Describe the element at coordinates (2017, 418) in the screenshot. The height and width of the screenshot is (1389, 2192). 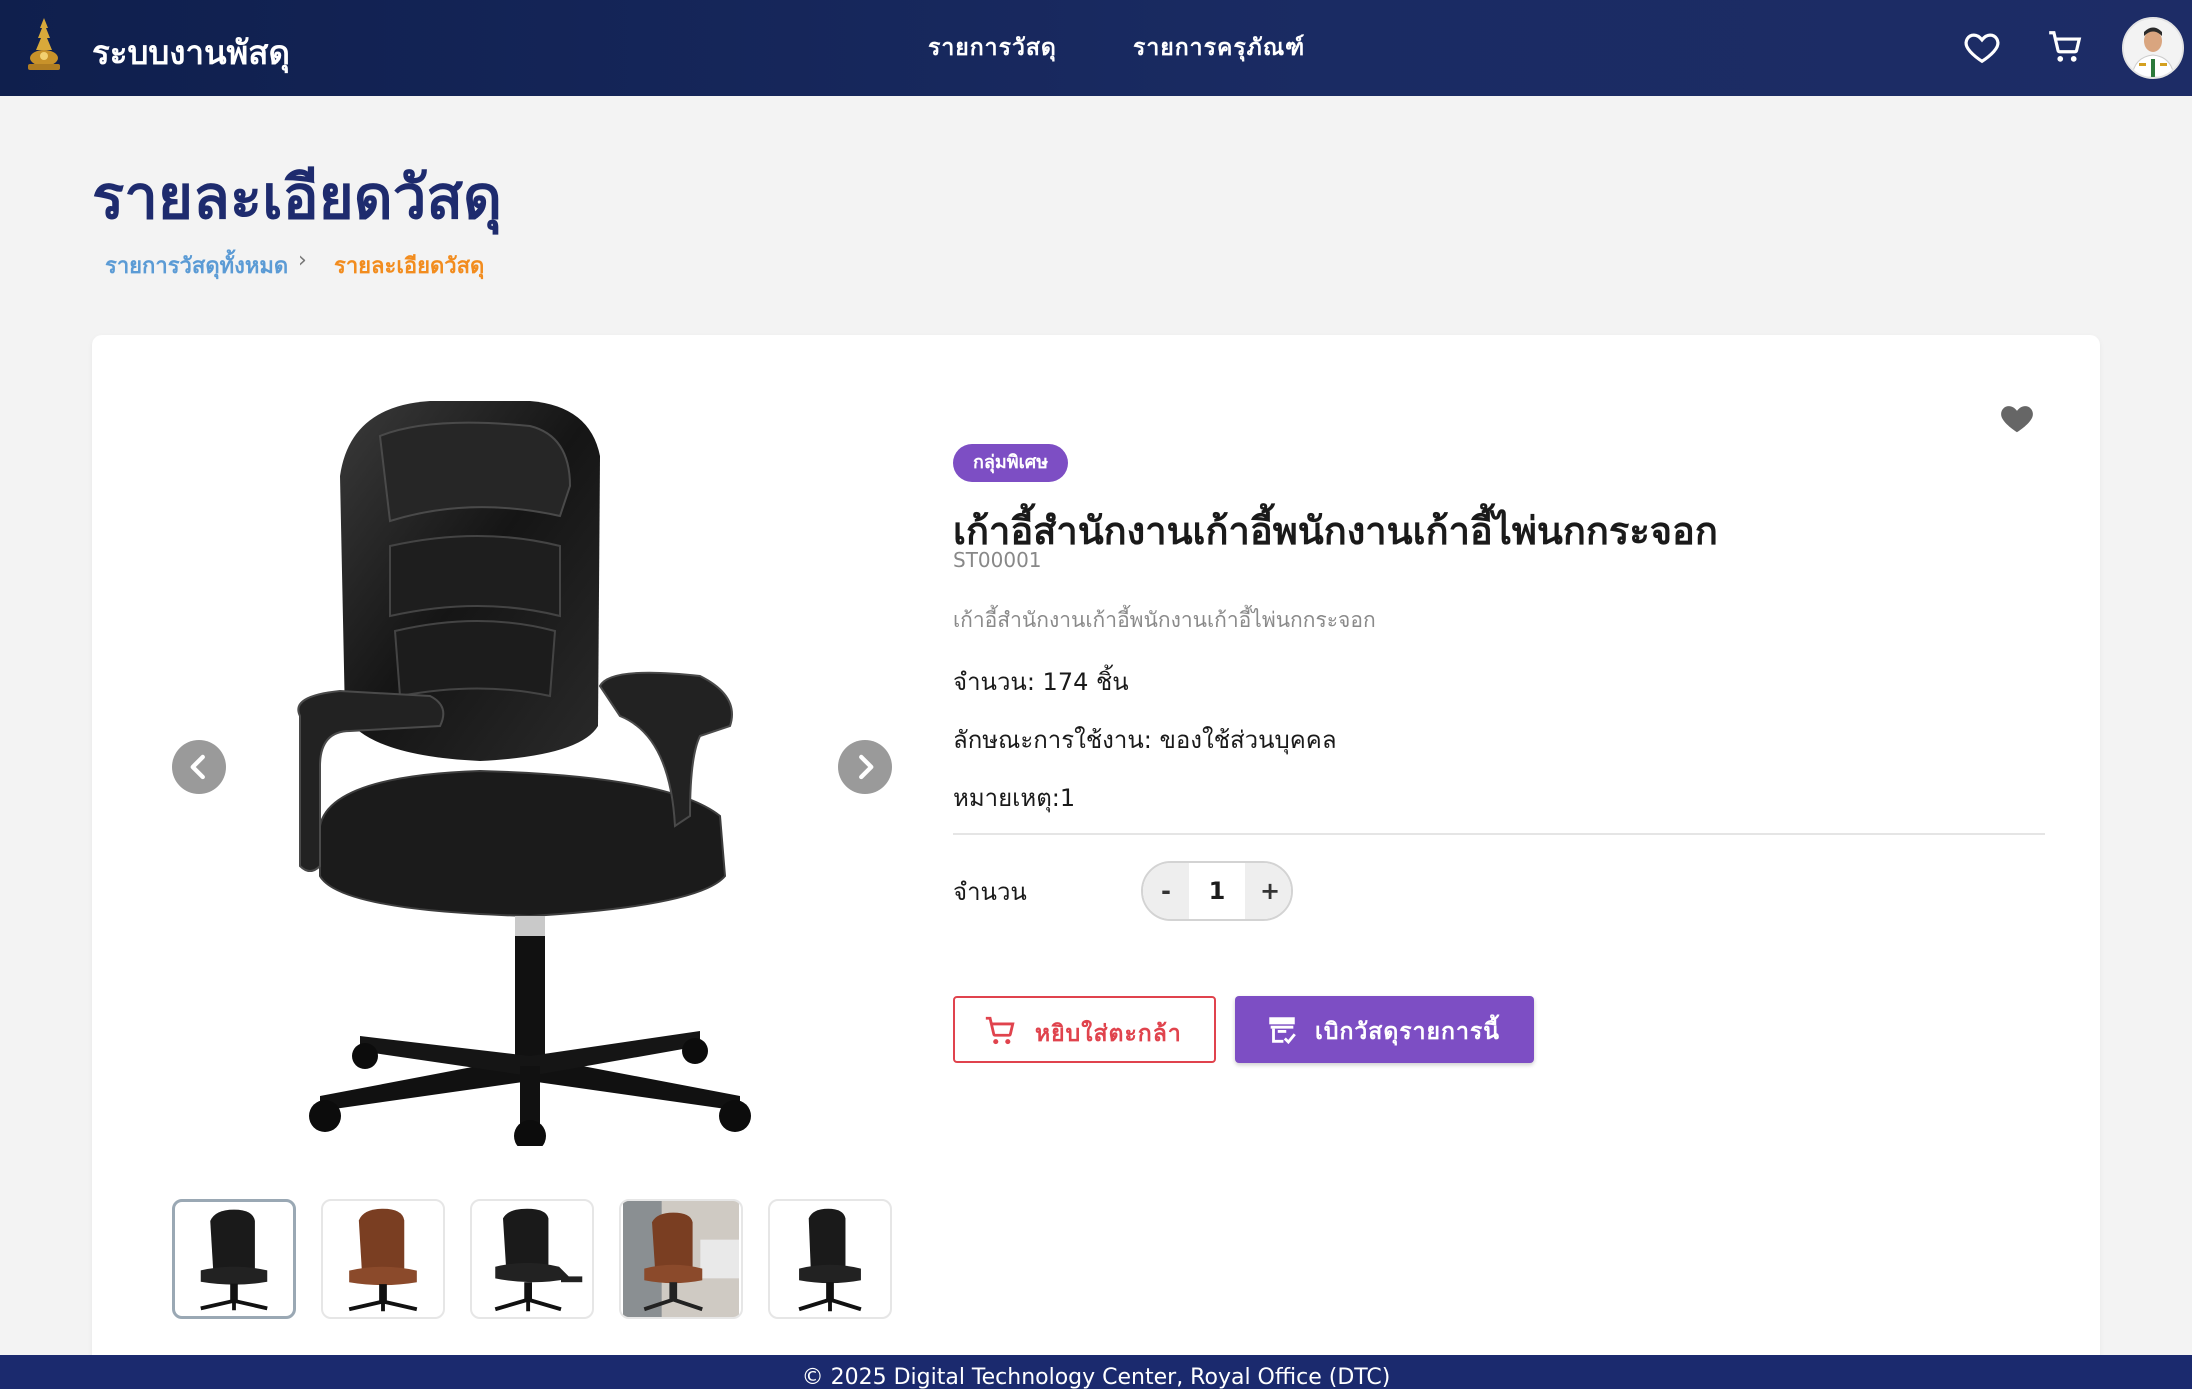
I see `favorite-heart-icon` at that location.